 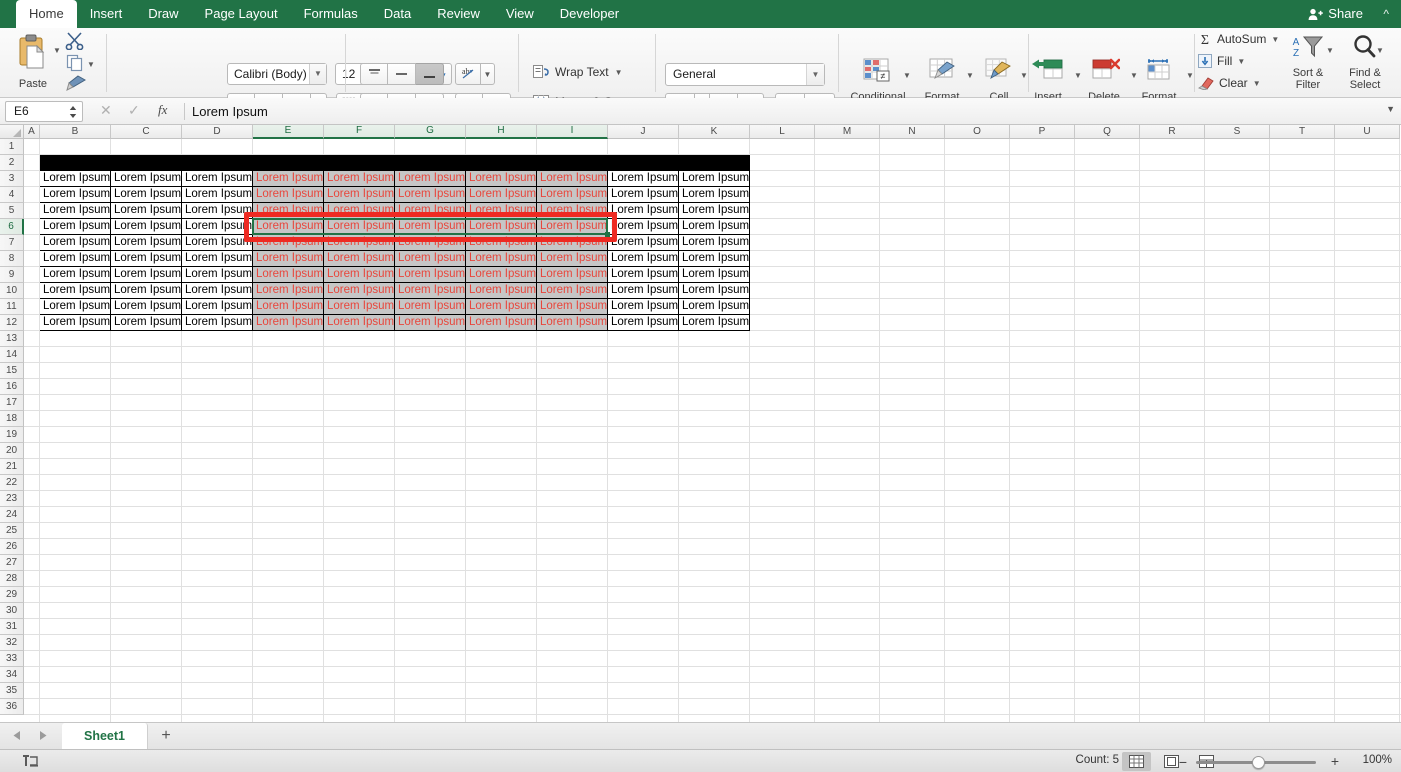 What do you see at coordinates (75, 259) in the screenshot?
I see `cell-B8: Lorem Ipsum` at bounding box center [75, 259].